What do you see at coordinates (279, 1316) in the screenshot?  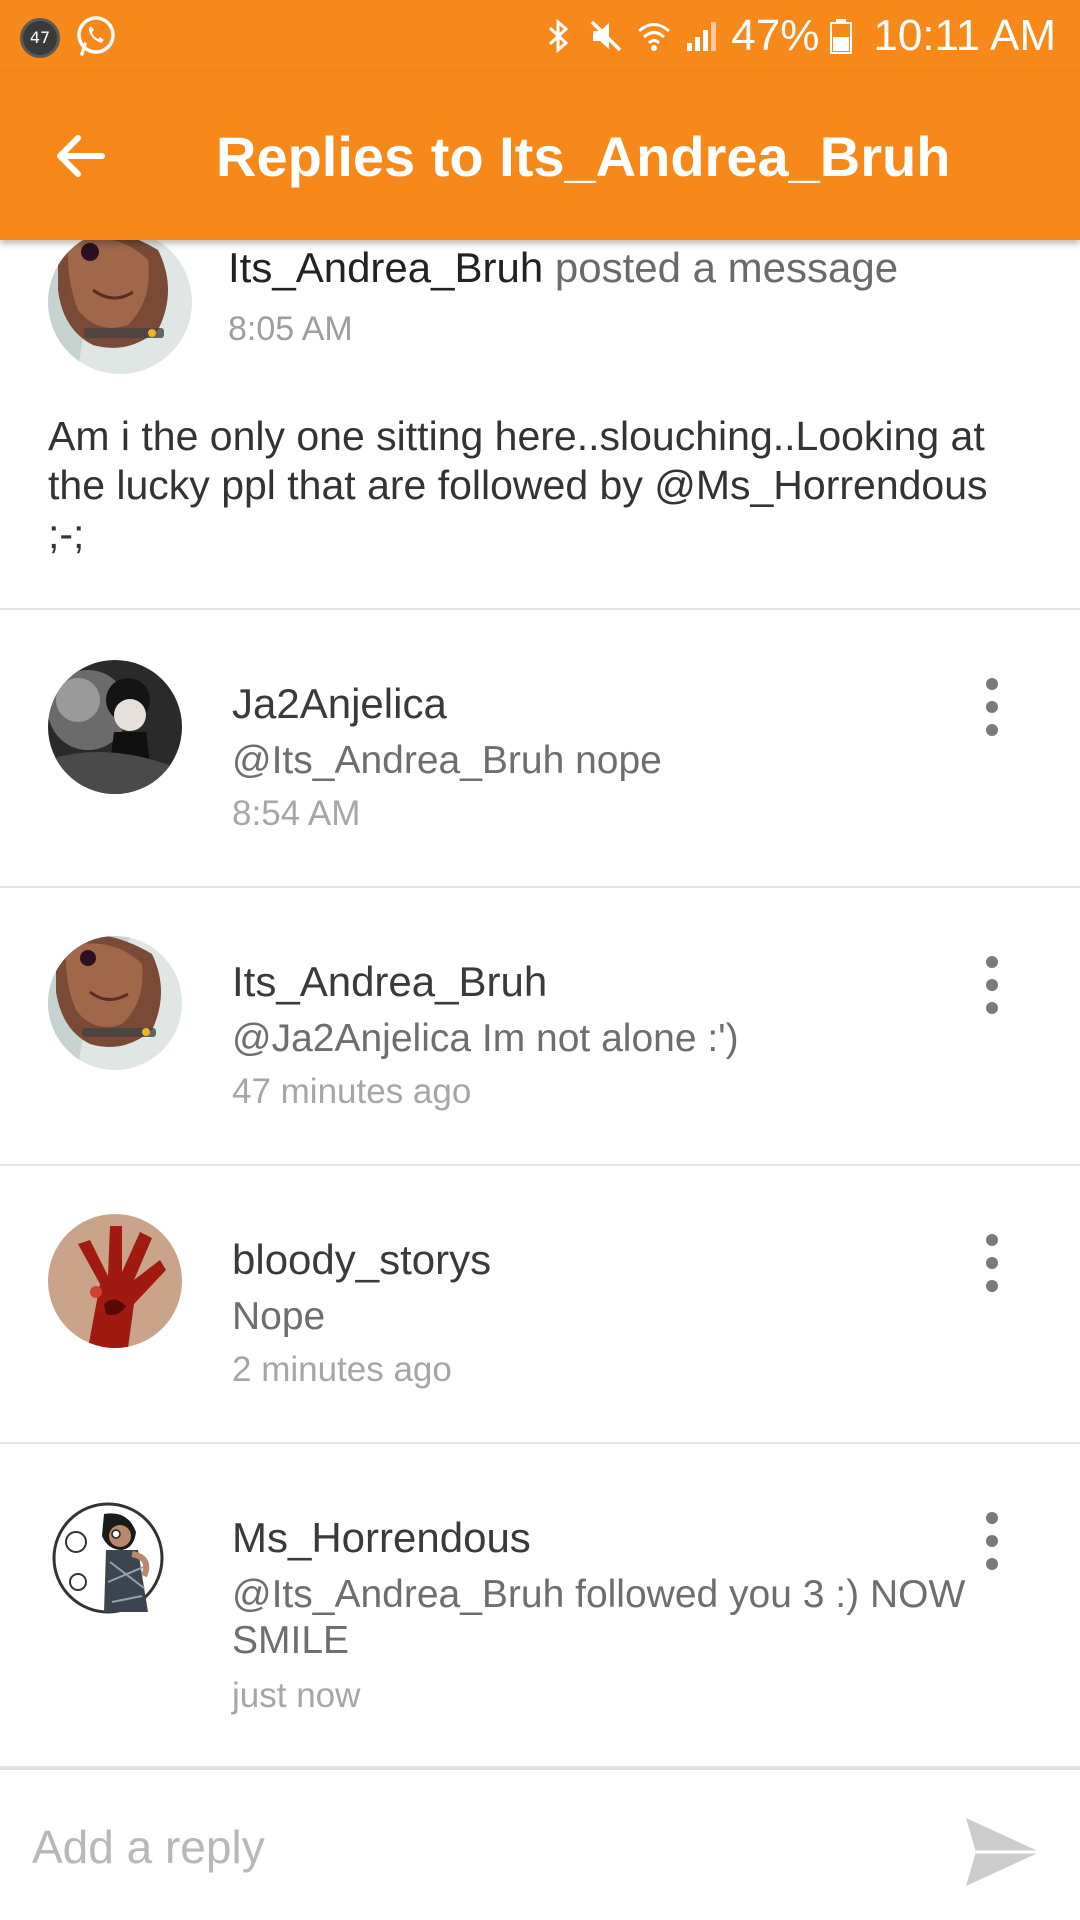 I see `reply-text: Nope` at bounding box center [279, 1316].